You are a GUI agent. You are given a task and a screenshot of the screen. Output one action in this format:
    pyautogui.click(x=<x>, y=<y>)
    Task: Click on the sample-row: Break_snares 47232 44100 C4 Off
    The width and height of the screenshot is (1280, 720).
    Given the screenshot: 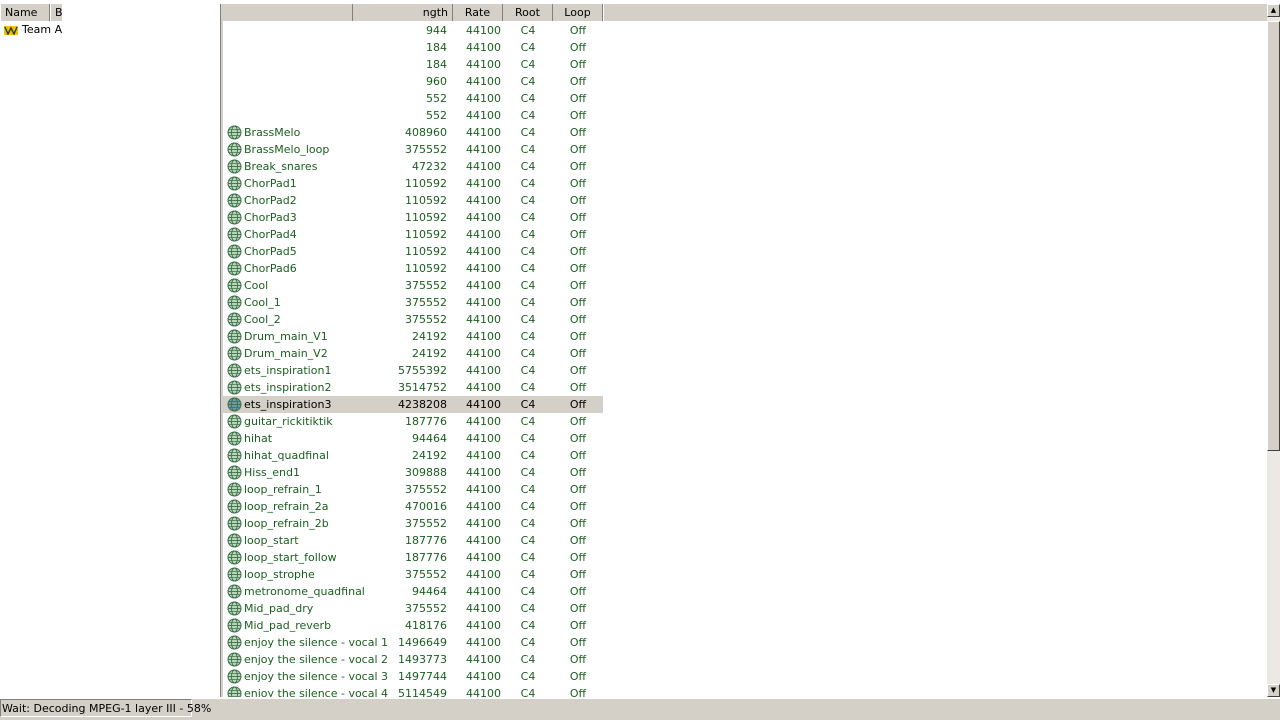 What is the action you would take?
    pyautogui.click(x=413, y=166)
    